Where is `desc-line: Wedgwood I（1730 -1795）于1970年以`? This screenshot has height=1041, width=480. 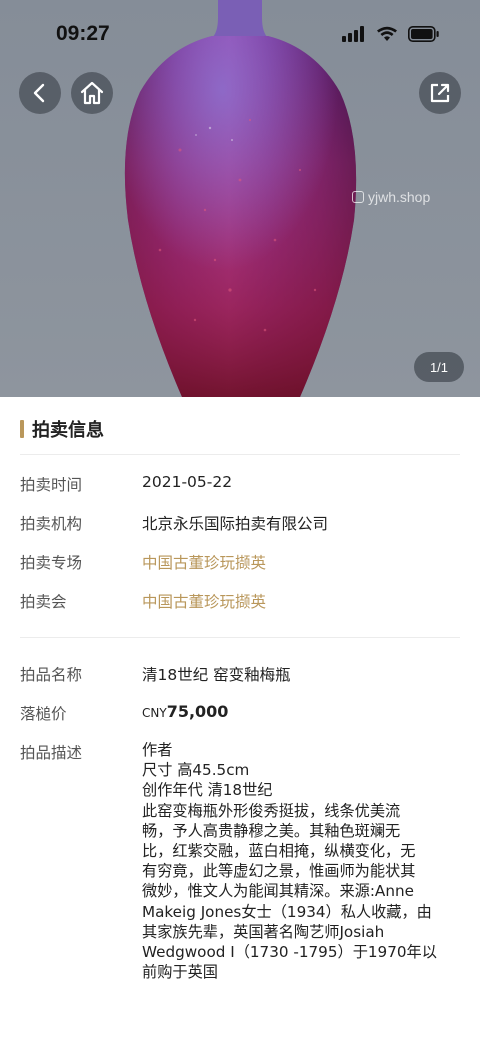 desc-line: Wedgwood I（1730 -1795）于1970年以 is located at coordinates (289, 952).